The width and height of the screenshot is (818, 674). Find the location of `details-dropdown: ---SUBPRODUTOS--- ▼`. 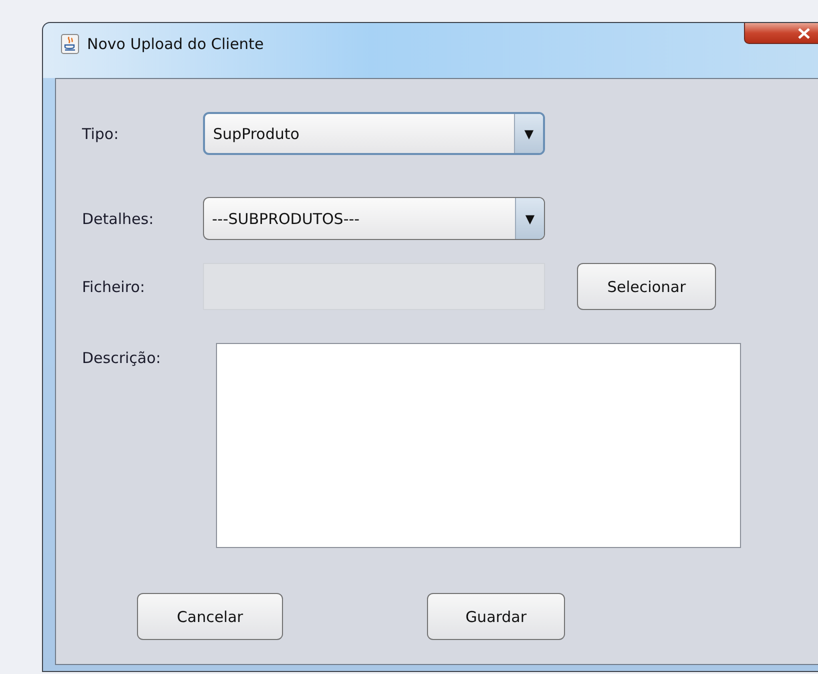

details-dropdown: ---SUBPRODUTOS--- ▼ is located at coordinates (374, 218).